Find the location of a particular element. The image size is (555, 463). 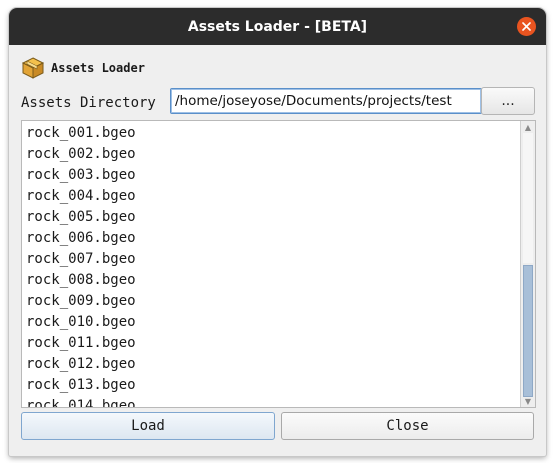

list-item: rock_002.bgeo is located at coordinates (81, 154).